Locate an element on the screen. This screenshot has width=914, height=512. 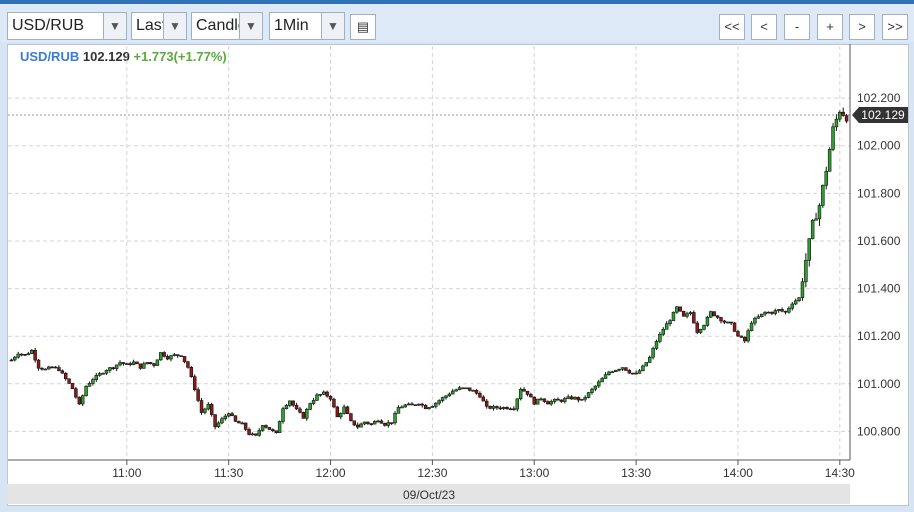
y-tick-label: 101.800 is located at coordinates (879, 193).